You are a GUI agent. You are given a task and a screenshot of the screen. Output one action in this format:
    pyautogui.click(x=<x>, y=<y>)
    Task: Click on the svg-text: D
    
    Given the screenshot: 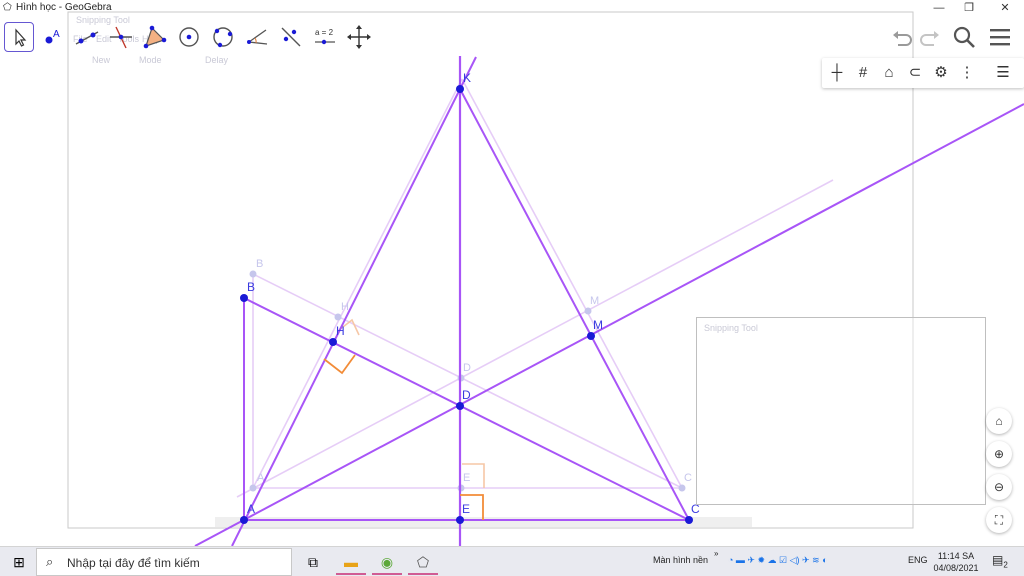 What is the action you would take?
    pyautogui.click(x=467, y=368)
    